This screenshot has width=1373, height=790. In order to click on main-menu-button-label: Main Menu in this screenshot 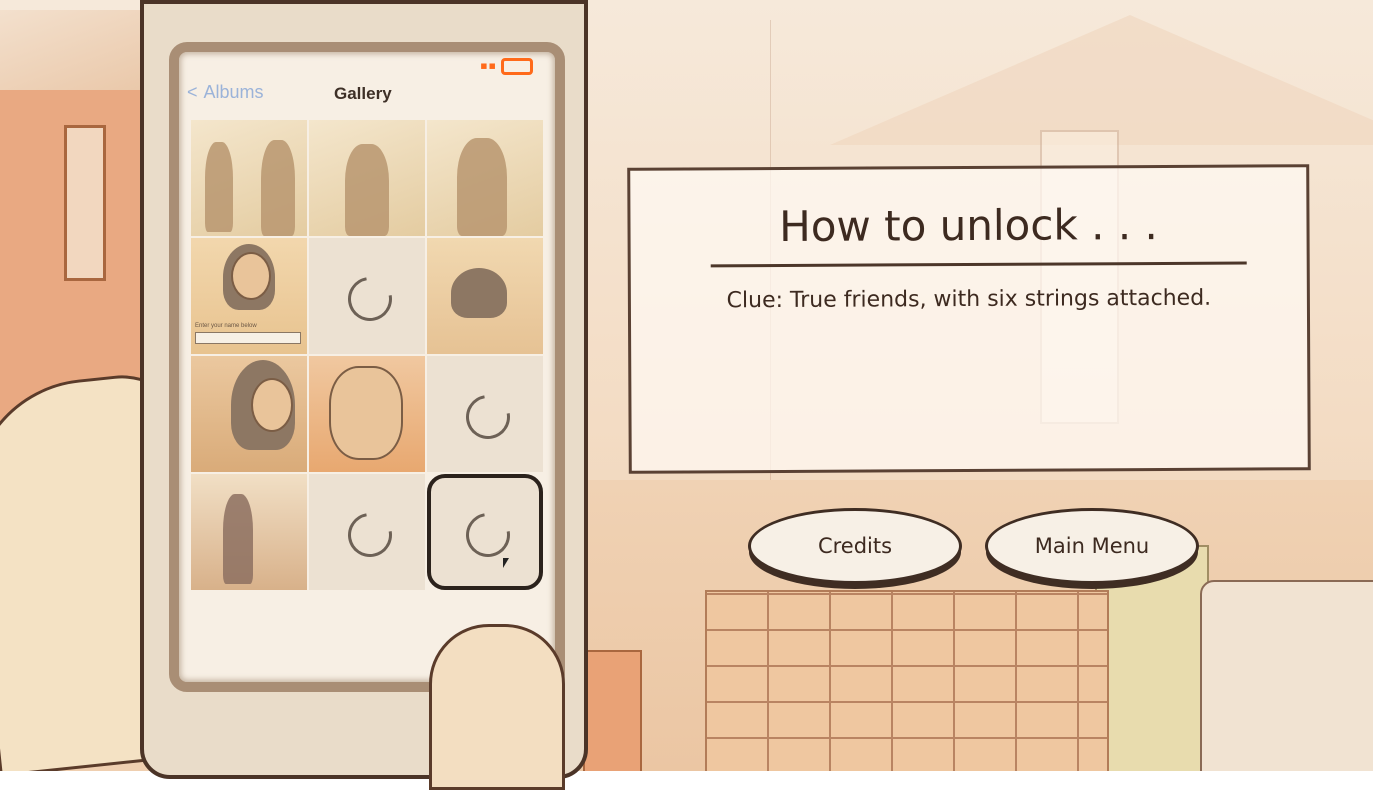, I will do `click(1092, 546)`.